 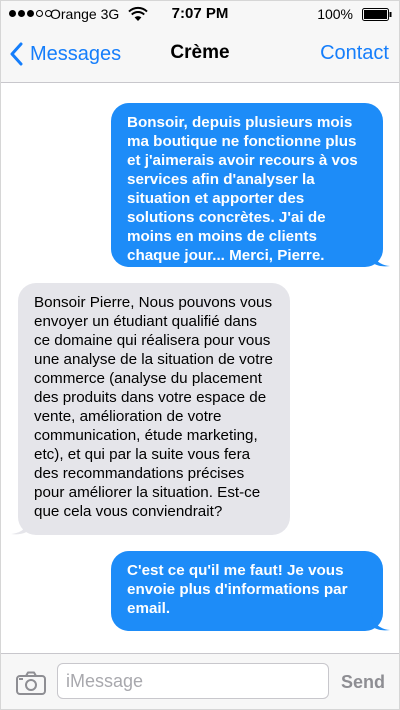 I want to click on send-button: Send, so click(x=363, y=682).